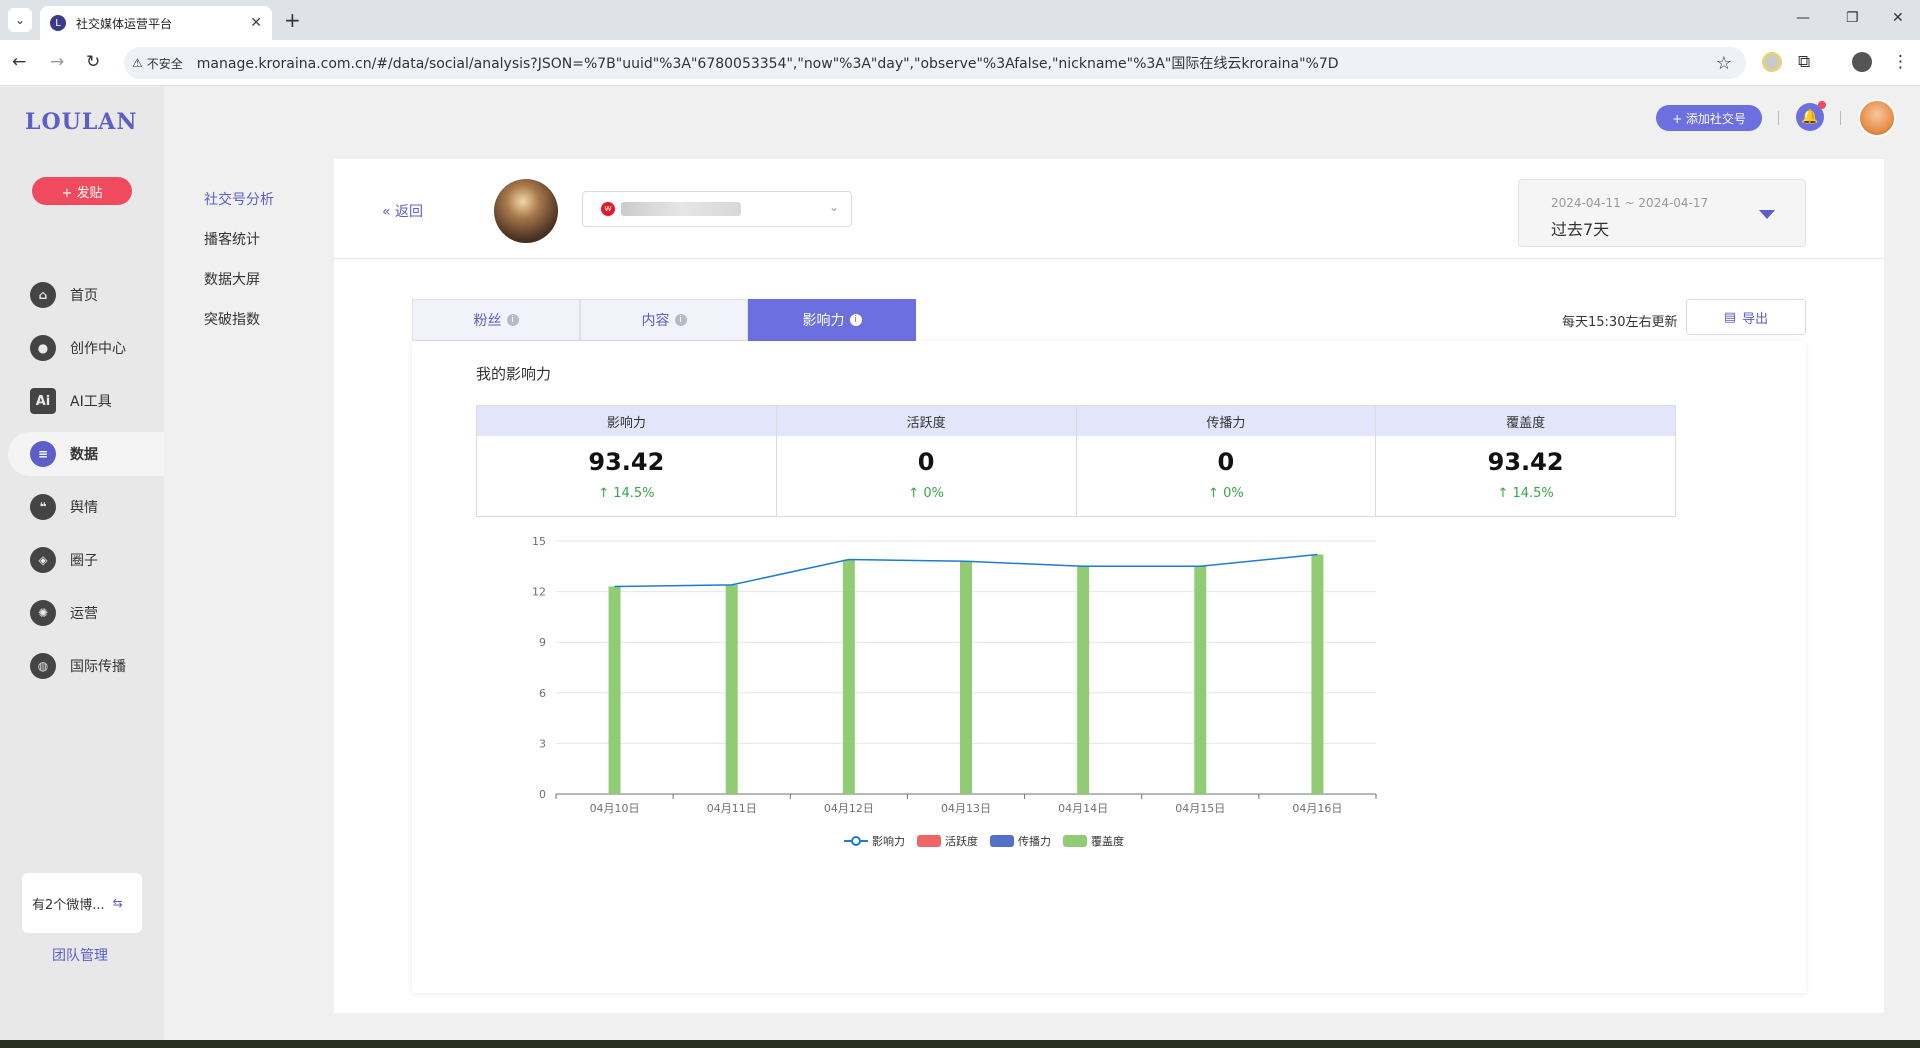  I want to click on legend-swatch-marker, so click(856, 841).